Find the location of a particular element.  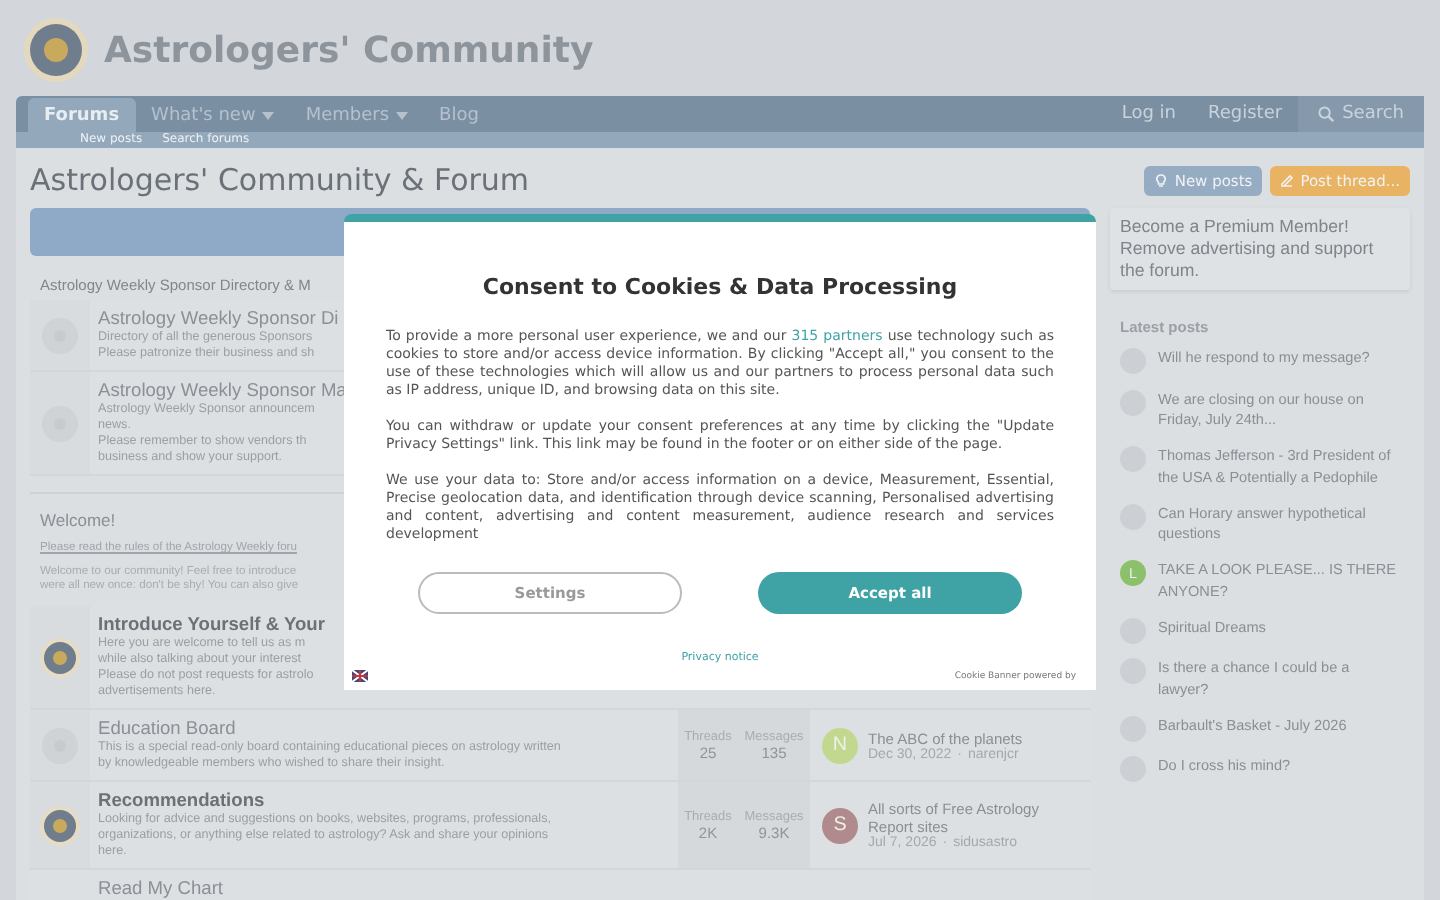

forum-title: Recommendations is located at coordinates (181, 800).